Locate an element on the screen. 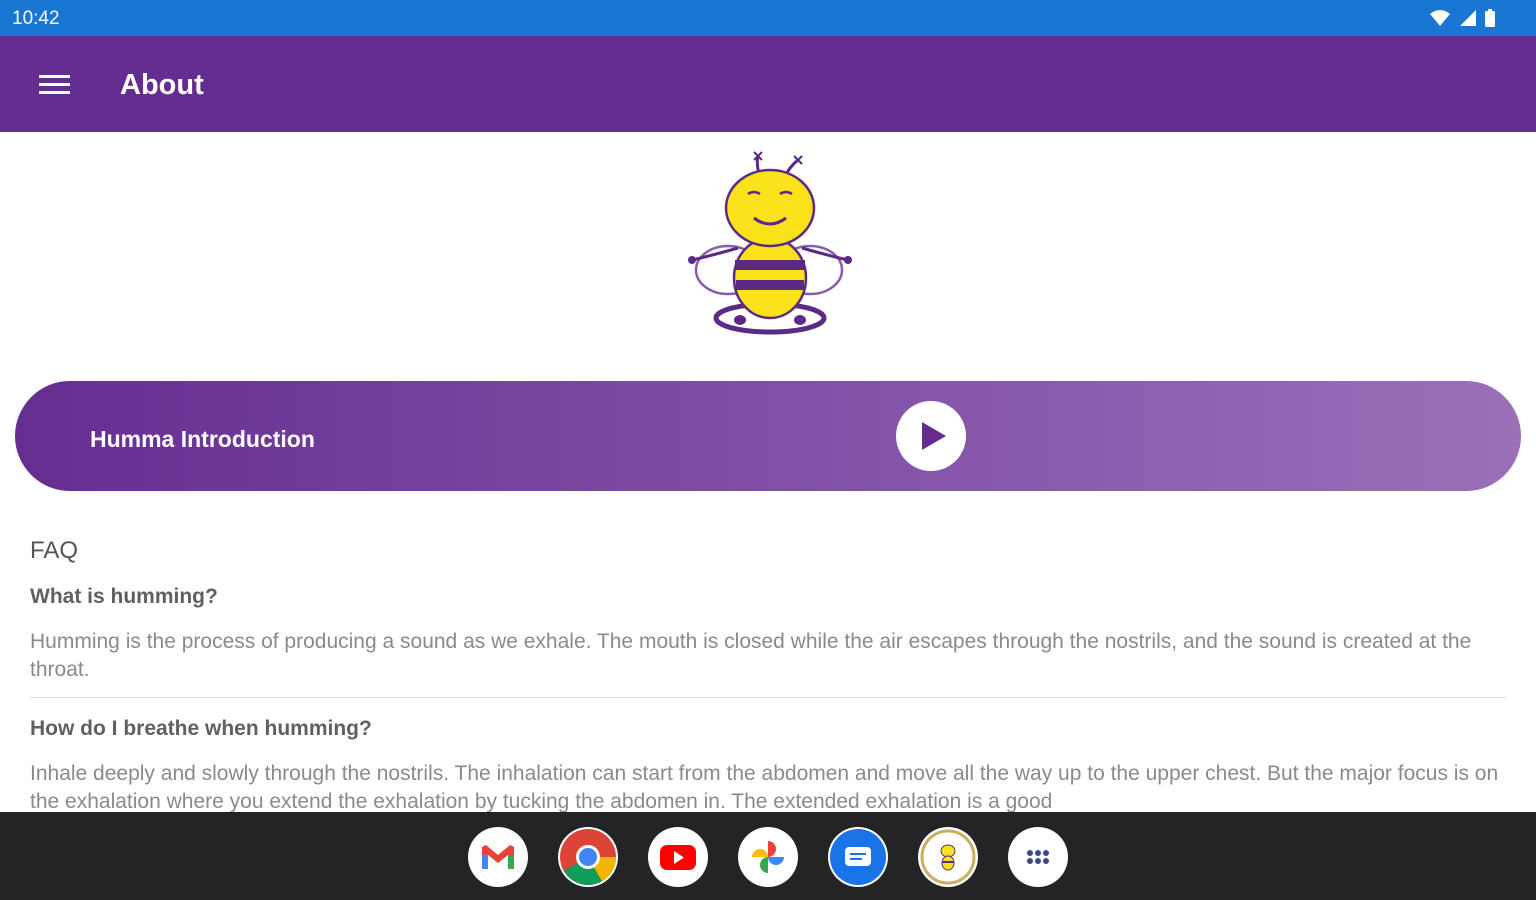 This screenshot has width=1536, height=900. messages-icon is located at coordinates (858, 857).